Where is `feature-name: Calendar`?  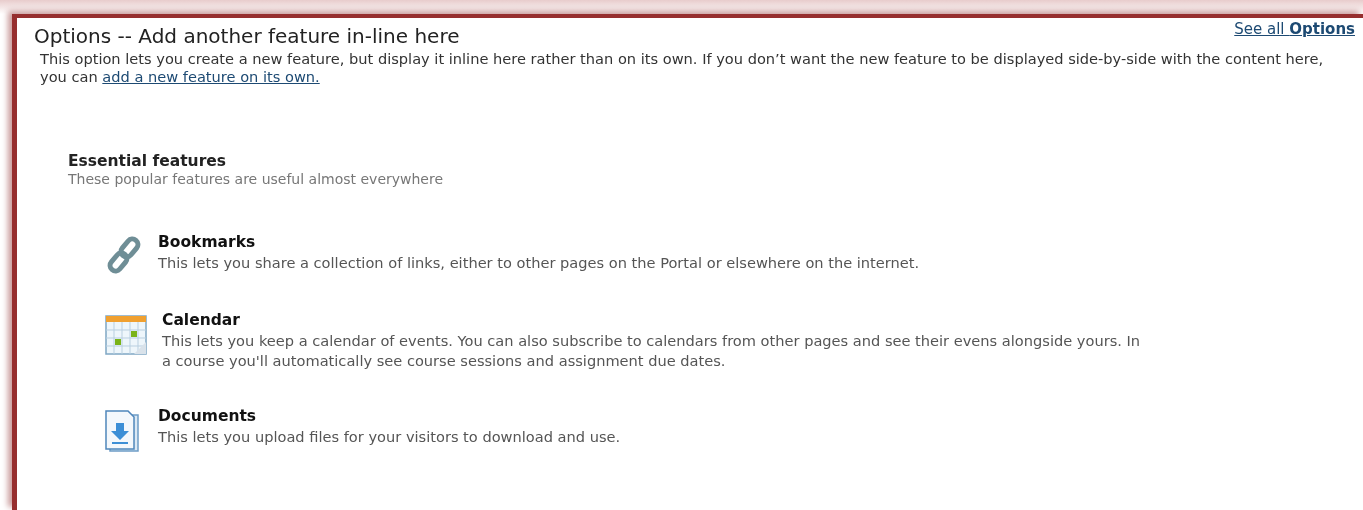
feature-name: Calendar is located at coordinates (201, 320).